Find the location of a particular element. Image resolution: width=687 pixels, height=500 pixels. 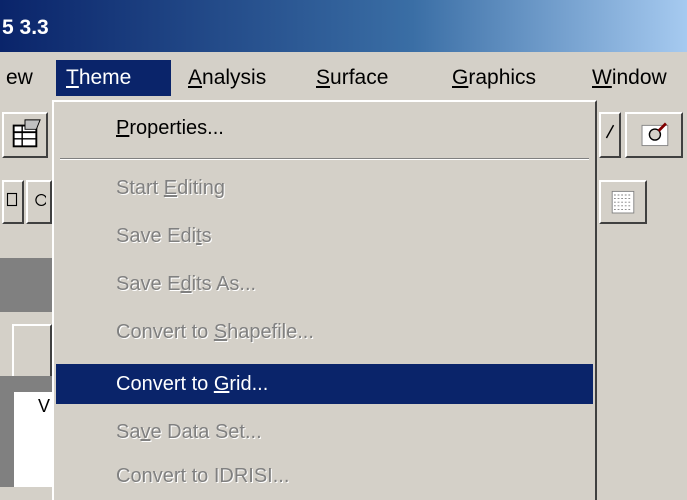

toolbar-button-properties is located at coordinates (25, 135).